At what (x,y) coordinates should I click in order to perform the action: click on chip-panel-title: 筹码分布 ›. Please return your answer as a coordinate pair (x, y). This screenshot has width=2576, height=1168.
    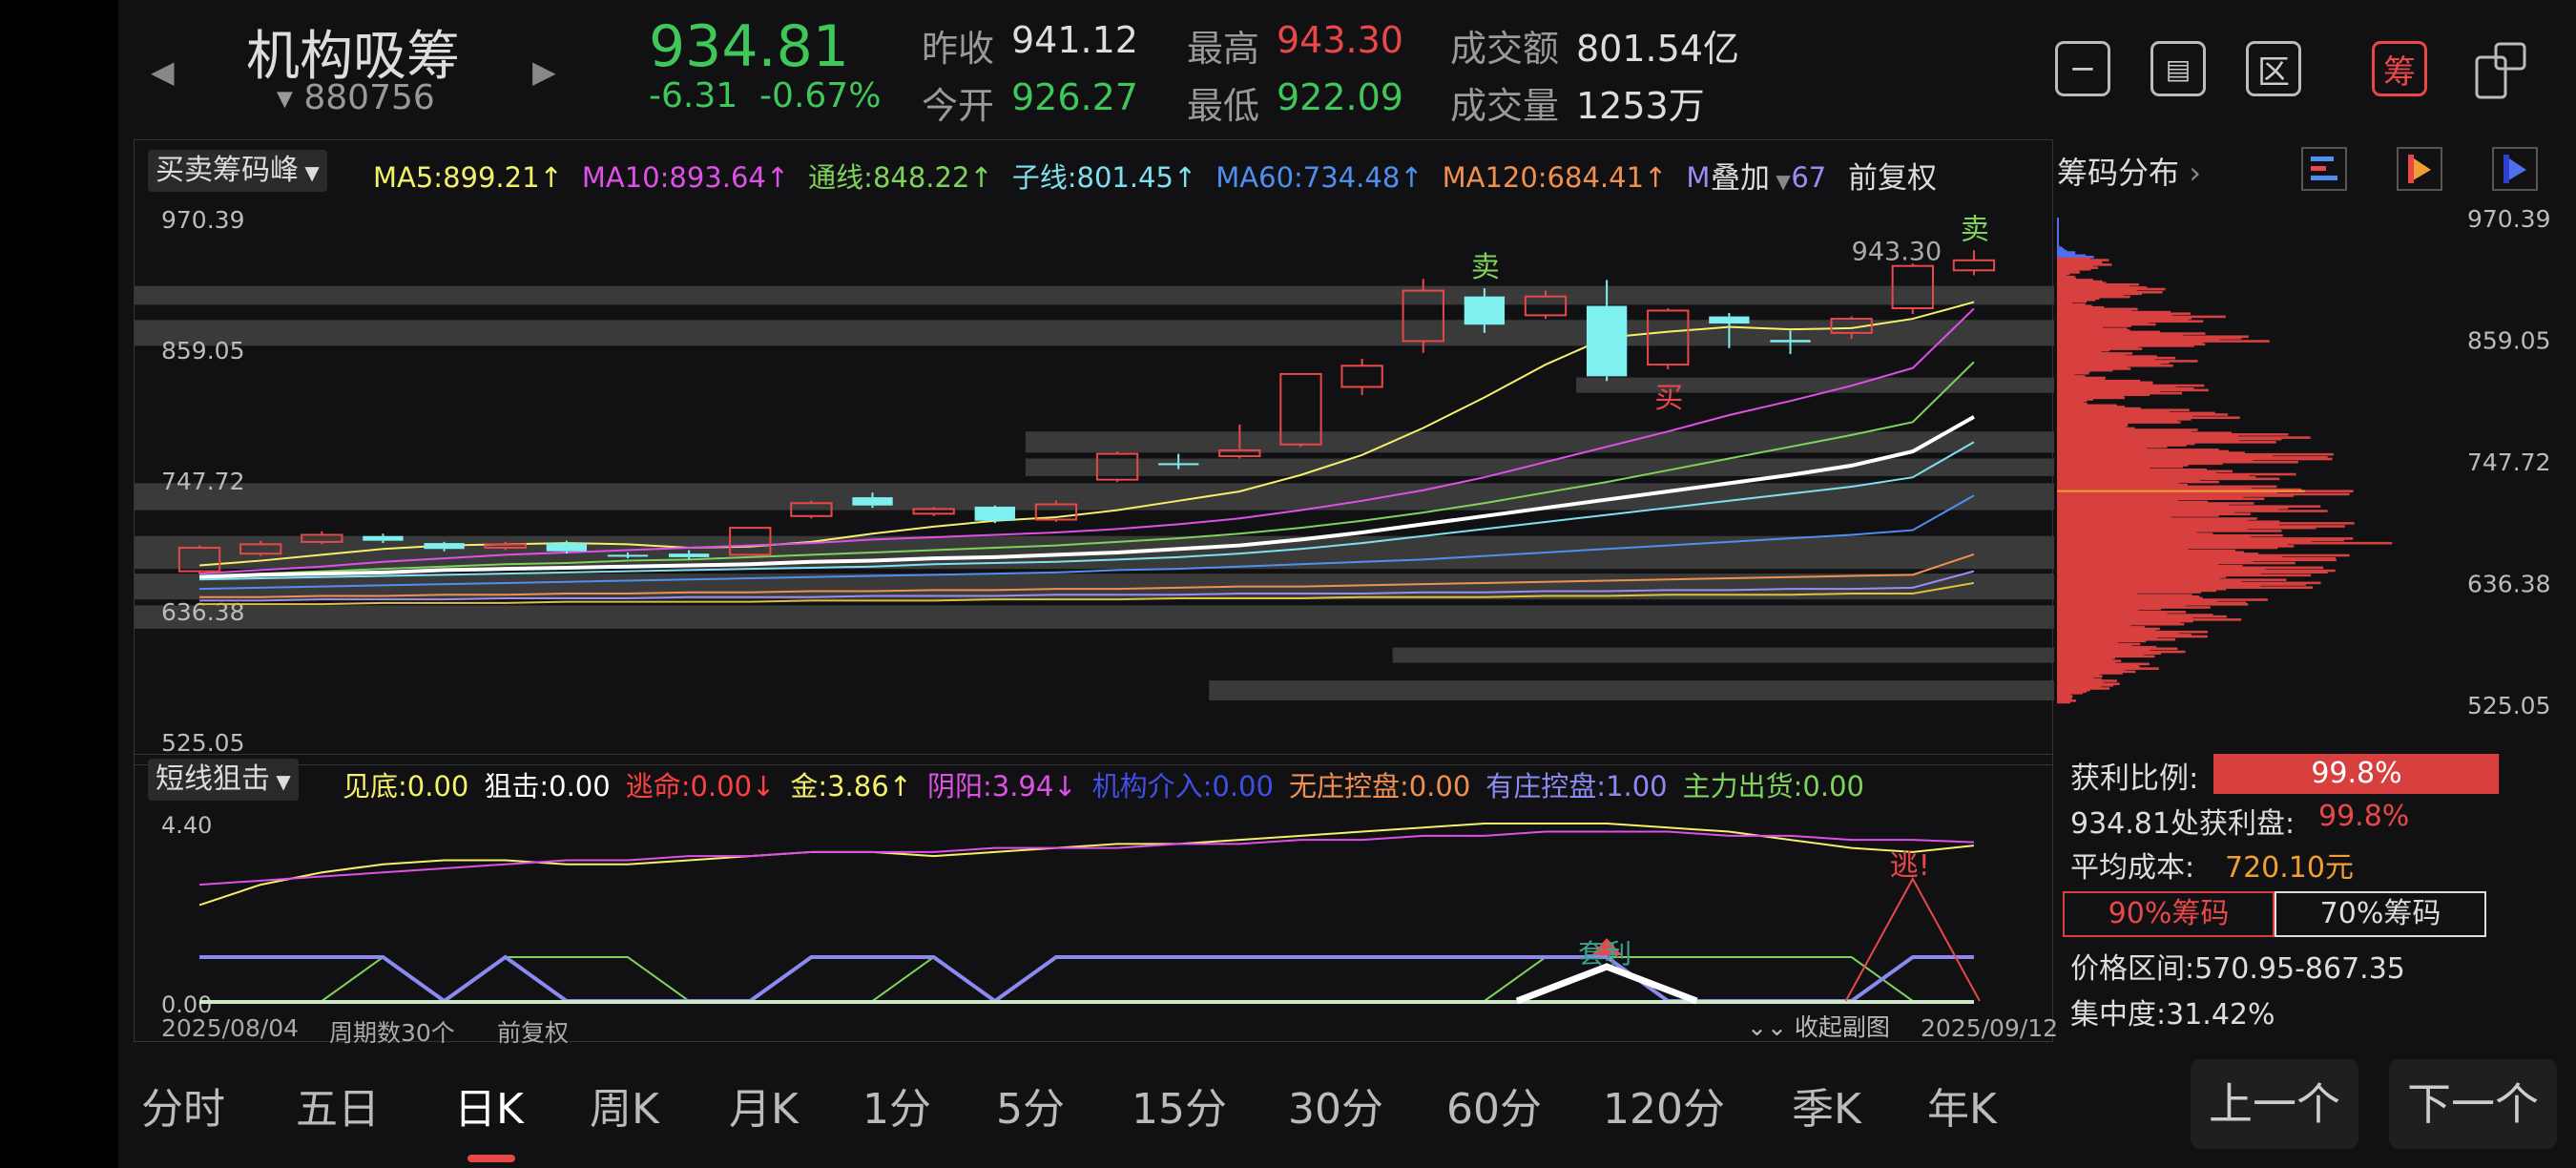
    Looking at the image, I should click on (2129, 171).